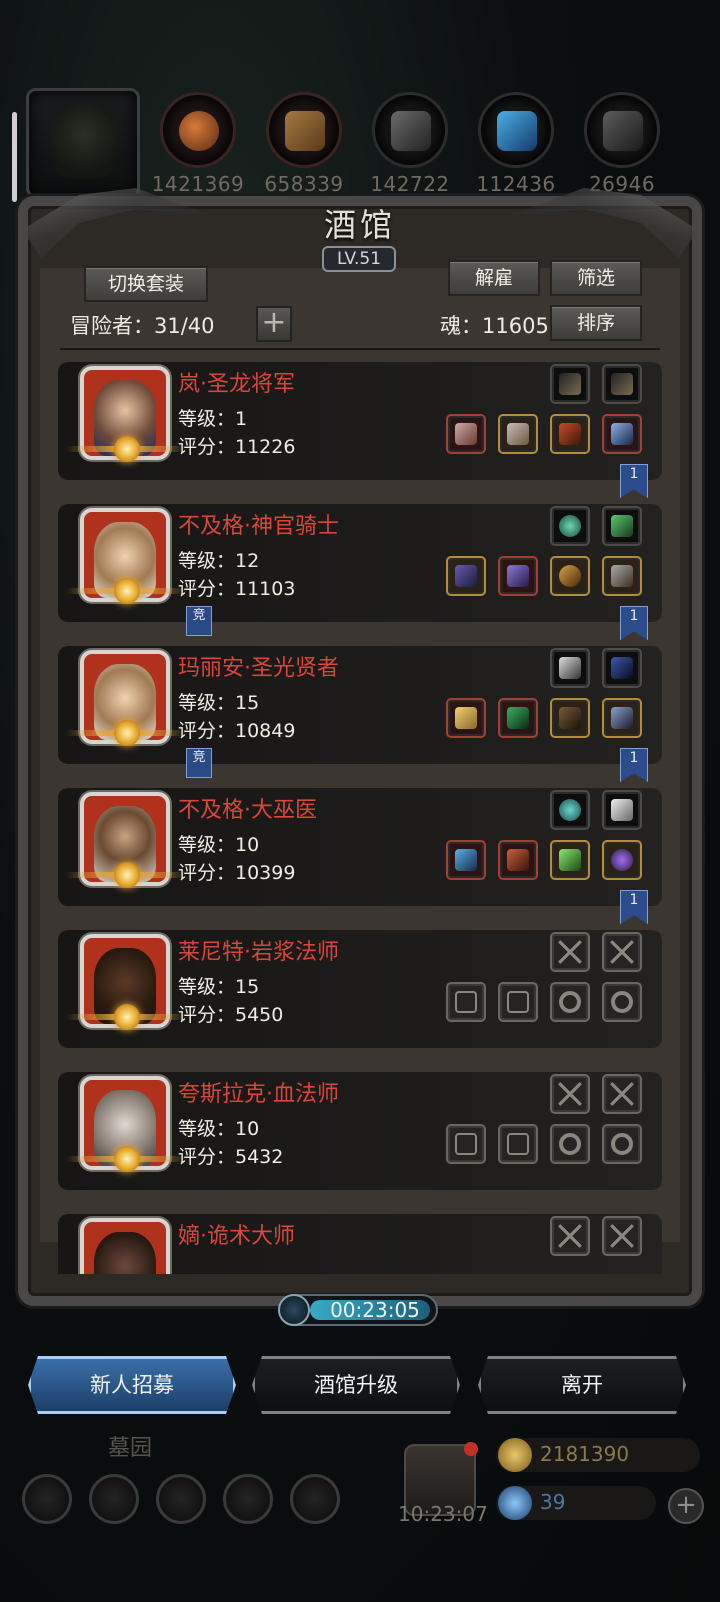 The width and height of the screenshot is (720, 1602). What do you see at coordinates (114, 1499) in the screenshot?
I see `star-icon` at bounding box center [114, 1499].